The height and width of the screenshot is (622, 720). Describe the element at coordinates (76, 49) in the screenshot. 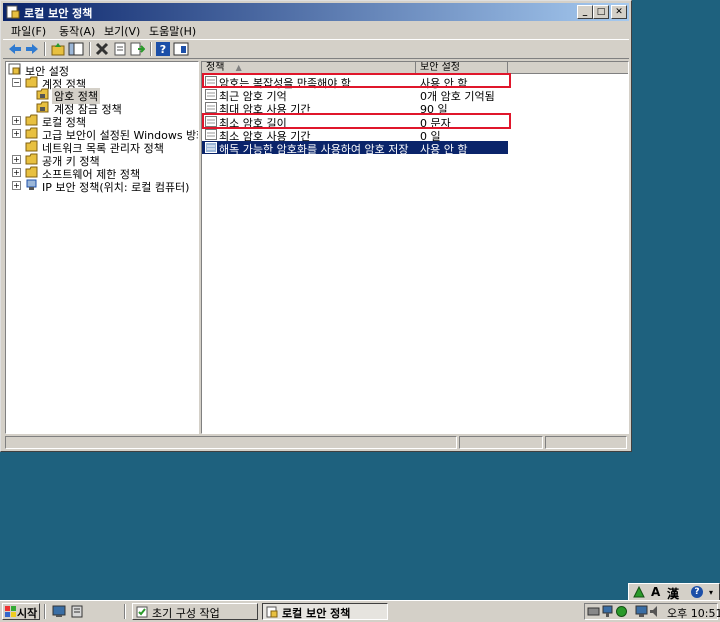

I see `show-hide-tree-icon` at that location.